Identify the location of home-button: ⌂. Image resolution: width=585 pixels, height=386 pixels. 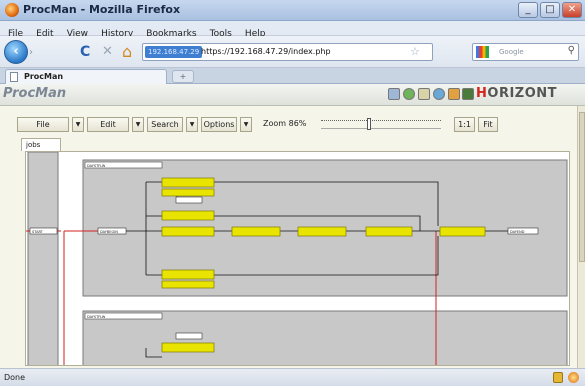
(127, 52).